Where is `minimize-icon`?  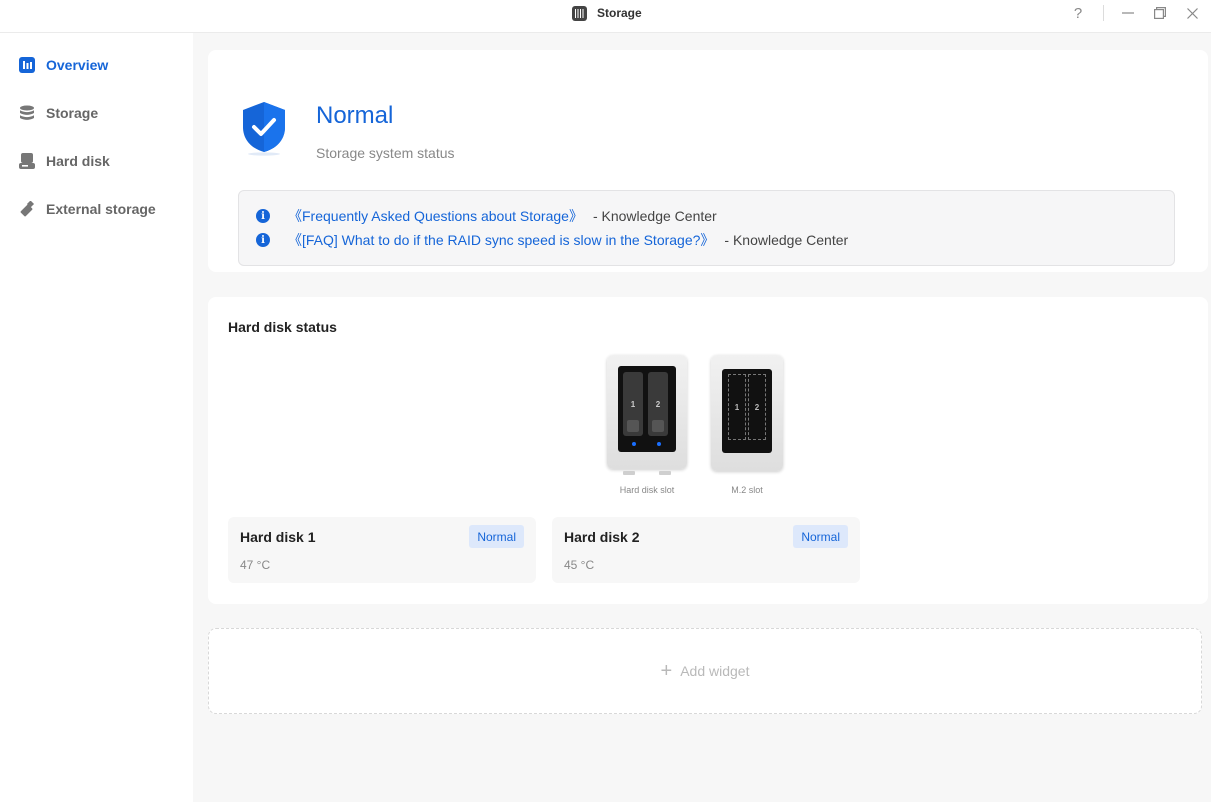
minimize-icon is located at coordinates (1128, 13).